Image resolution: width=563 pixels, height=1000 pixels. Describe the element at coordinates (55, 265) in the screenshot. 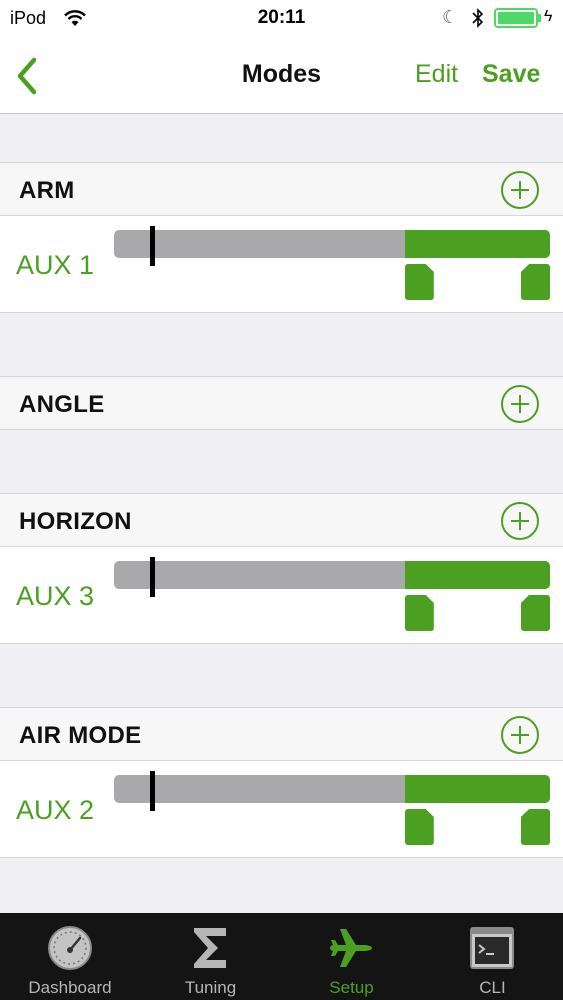

I see `channel-label: AUX 1` at that location.